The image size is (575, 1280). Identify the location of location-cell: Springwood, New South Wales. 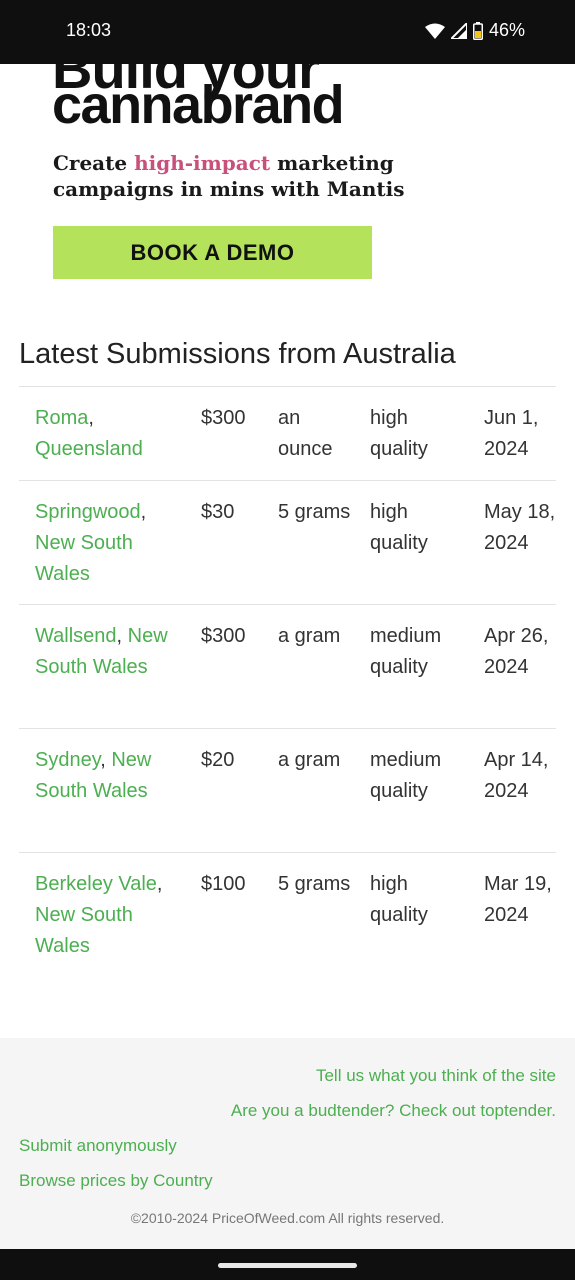
(110, 543).